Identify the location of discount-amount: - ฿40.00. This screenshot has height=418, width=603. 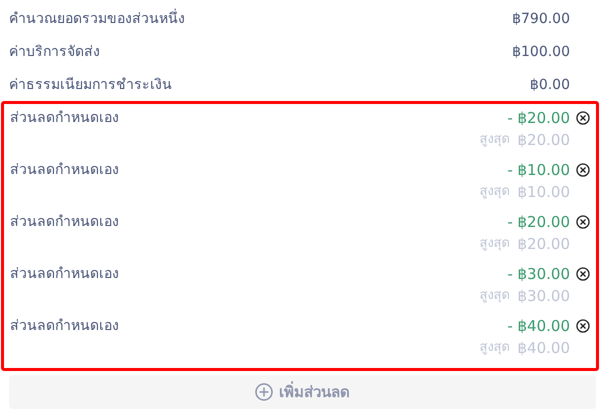
(538, 326).